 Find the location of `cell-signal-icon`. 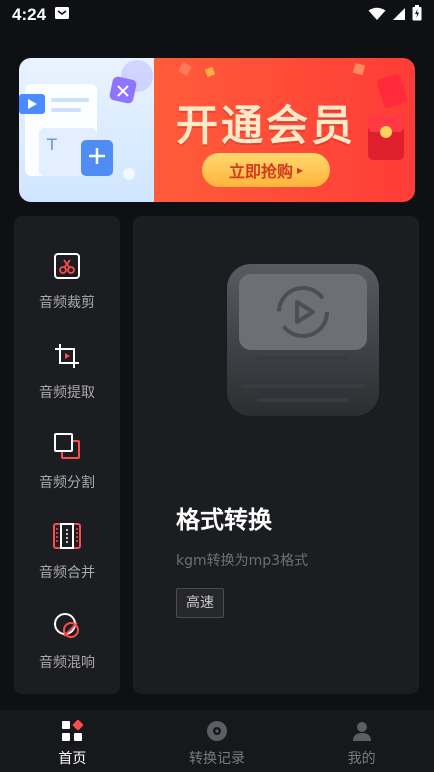

cell-signal-icon is located at coordinates (399, 15).